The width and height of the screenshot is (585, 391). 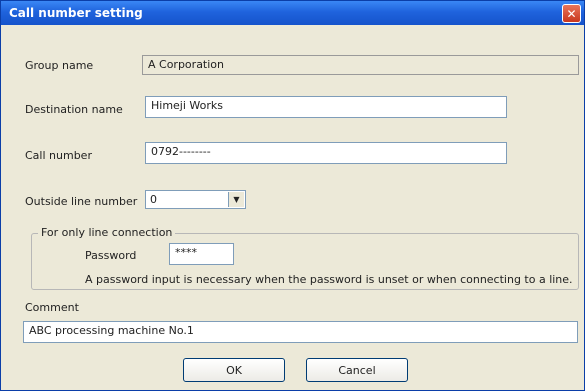 I want to click on chevron-down-icon: ▼, so click(x=236, y=199).